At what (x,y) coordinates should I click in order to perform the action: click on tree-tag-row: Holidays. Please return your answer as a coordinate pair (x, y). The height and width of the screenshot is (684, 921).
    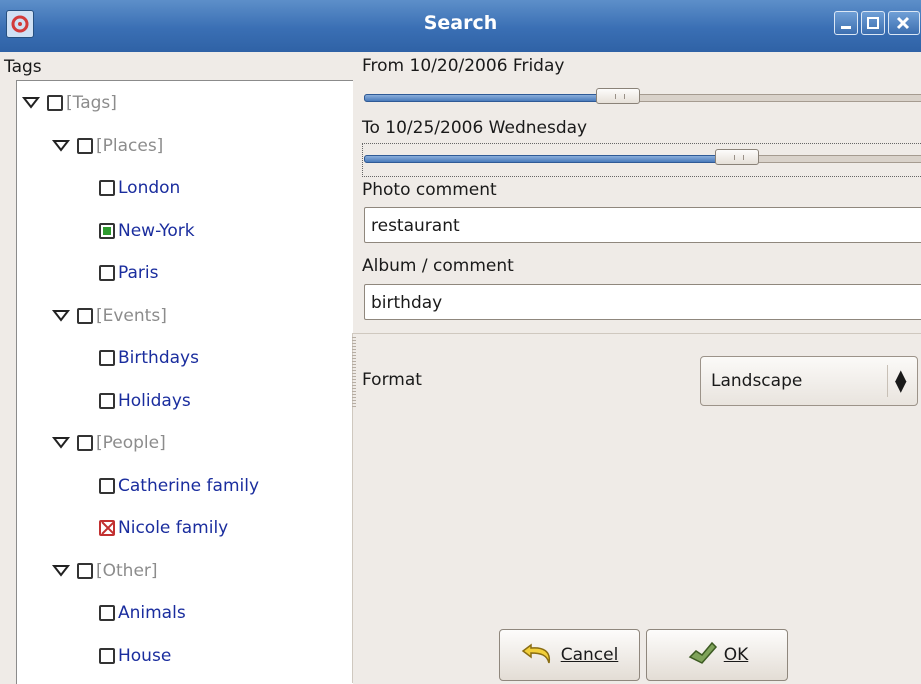
    Looking at the image, I should click on (145, 401).